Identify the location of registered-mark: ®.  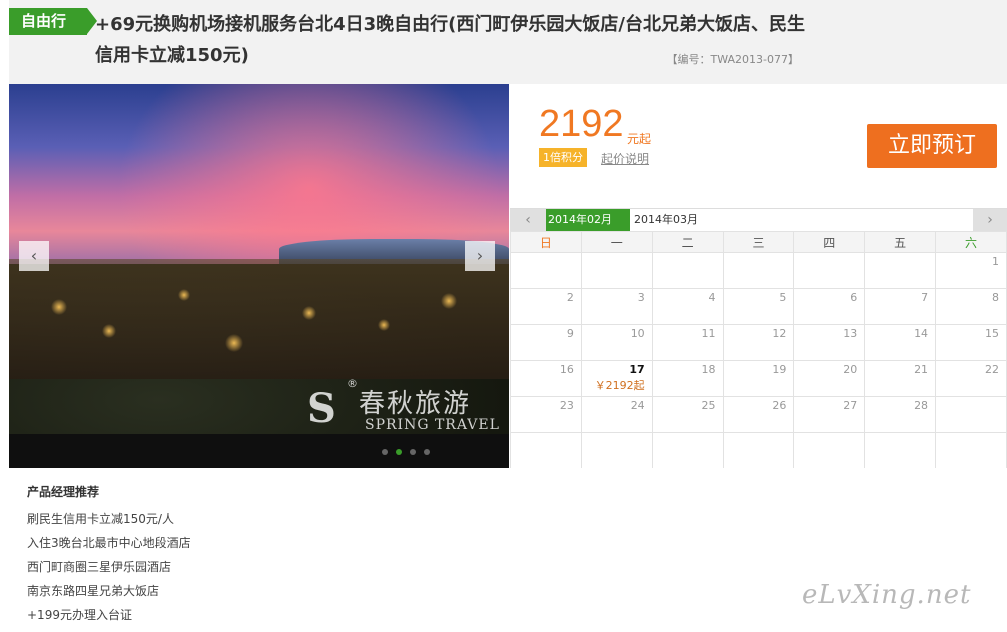
(352, 383).